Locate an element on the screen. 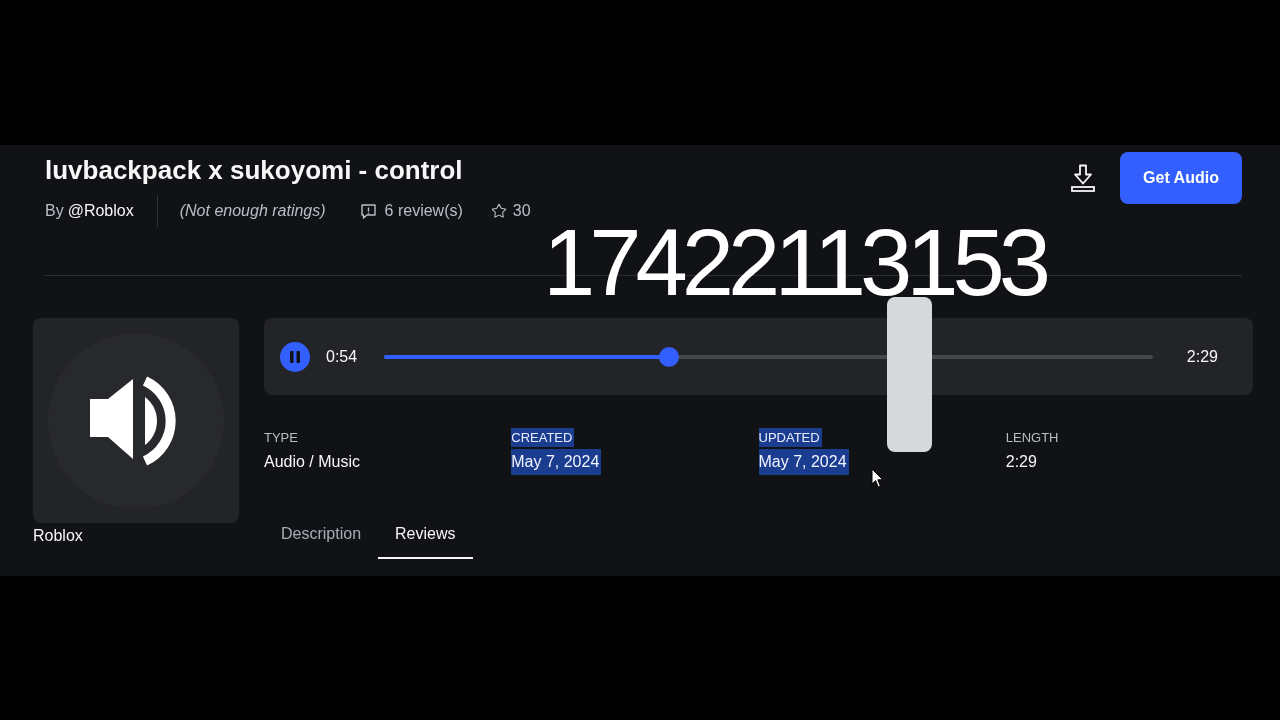 The image size is (1280, 720). progress-thumb is located at coordinates (668, 356).